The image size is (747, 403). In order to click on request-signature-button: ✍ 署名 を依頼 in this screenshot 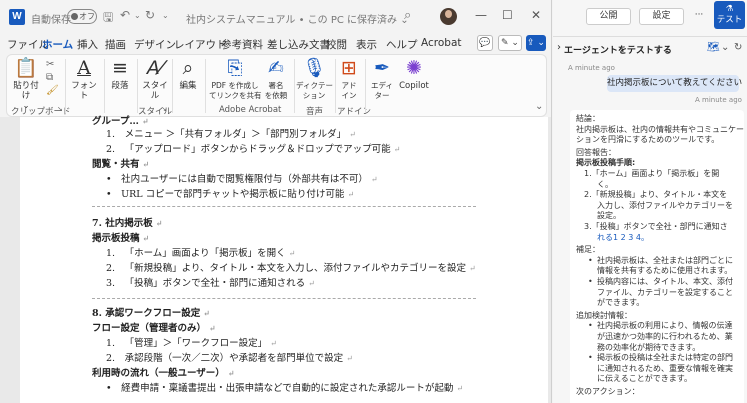, I will do `click(276, 79)`.